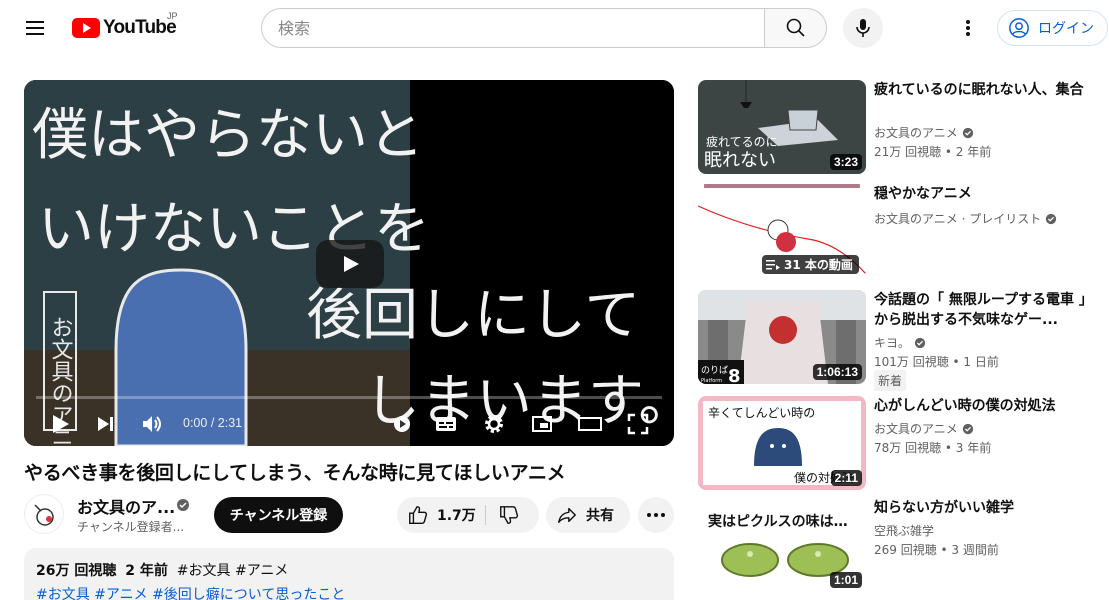 Image resolution: width=1109 pixels, height=600 pixels. I want to click on fullscreen-button, so click(638, 424).